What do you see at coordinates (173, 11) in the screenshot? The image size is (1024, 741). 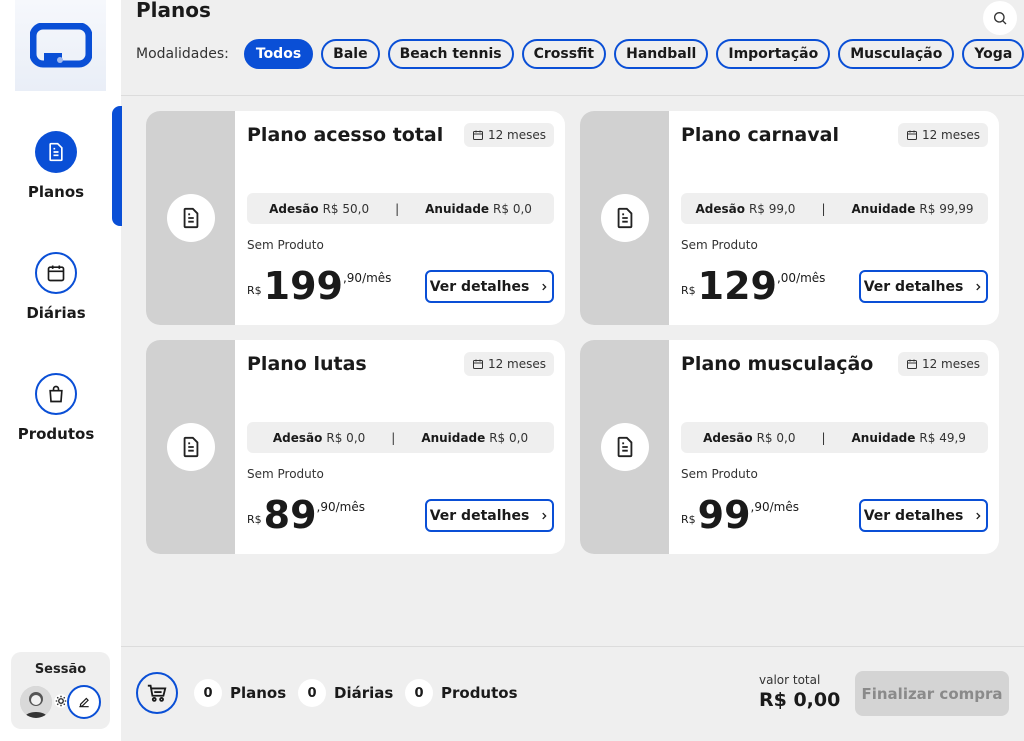 I see `page-title: Planos` at bounding box center [173, 11].